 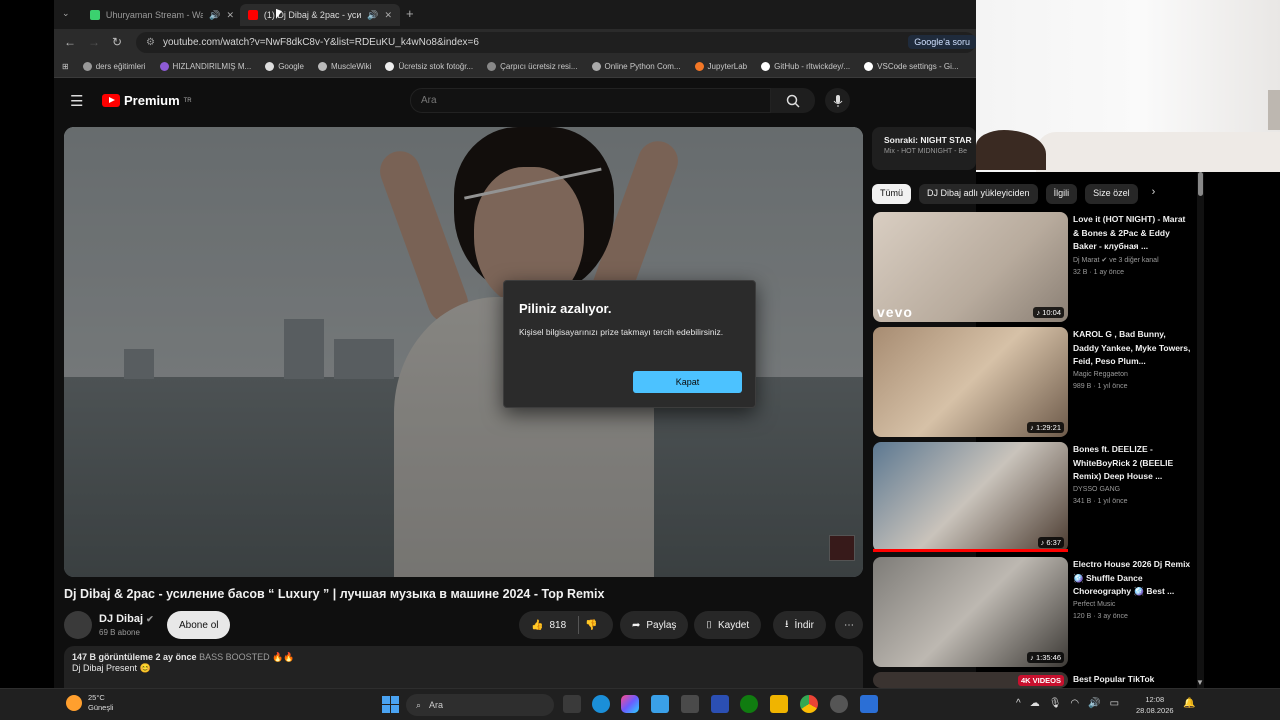 What do you see at coordinates (1155, 705) in the screenshot?
I see `clock: 12:08 28.08.2026` at bounding box center [1155, 705].